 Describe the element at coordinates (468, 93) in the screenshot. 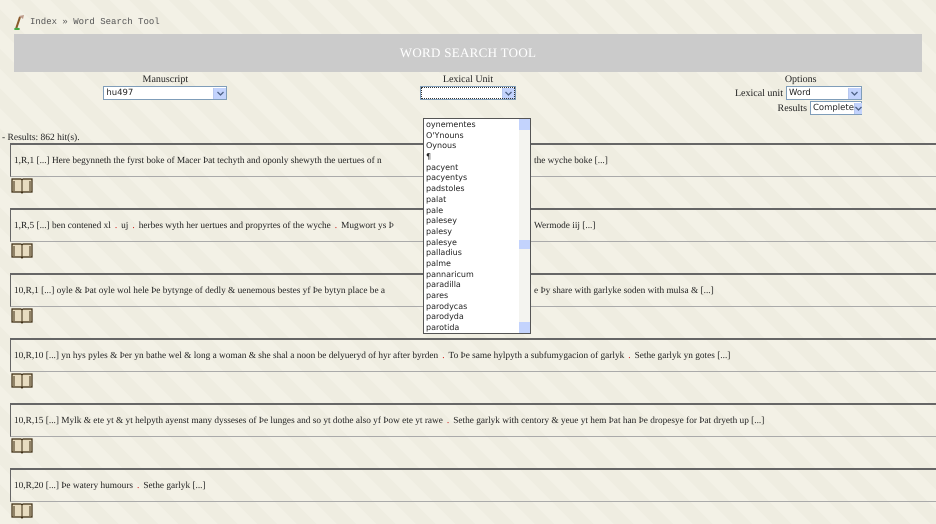

I see `lexical-unit-select` at that location.